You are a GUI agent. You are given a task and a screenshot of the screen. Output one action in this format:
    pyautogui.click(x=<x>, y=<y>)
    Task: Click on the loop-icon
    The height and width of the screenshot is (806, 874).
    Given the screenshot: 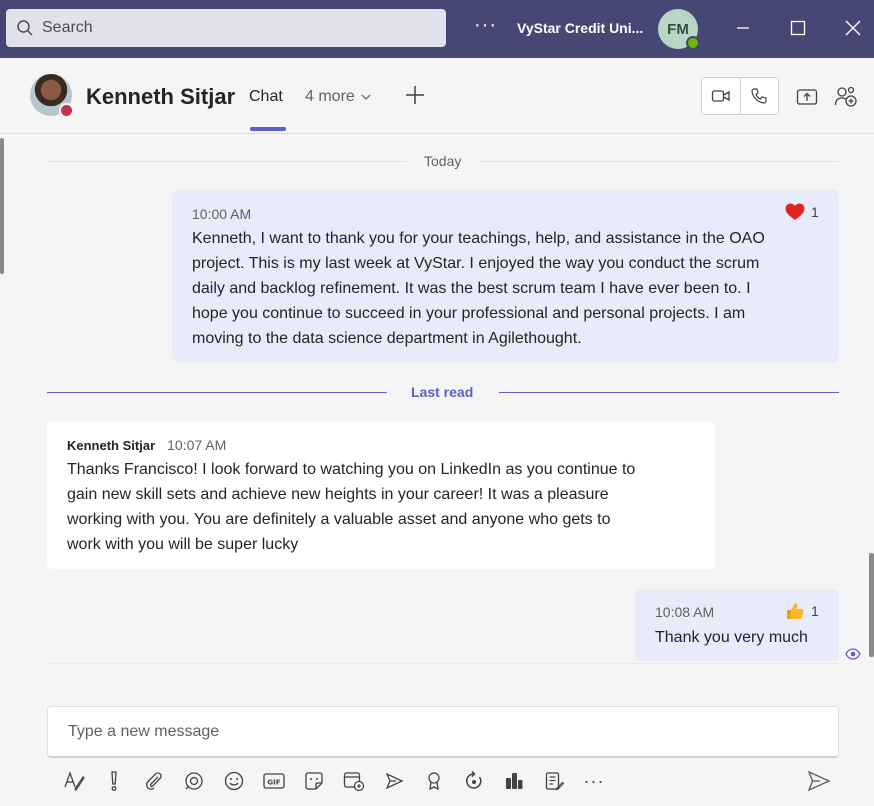 What is the action you would take?
    pyautogui.click(x=194, y=781)
    